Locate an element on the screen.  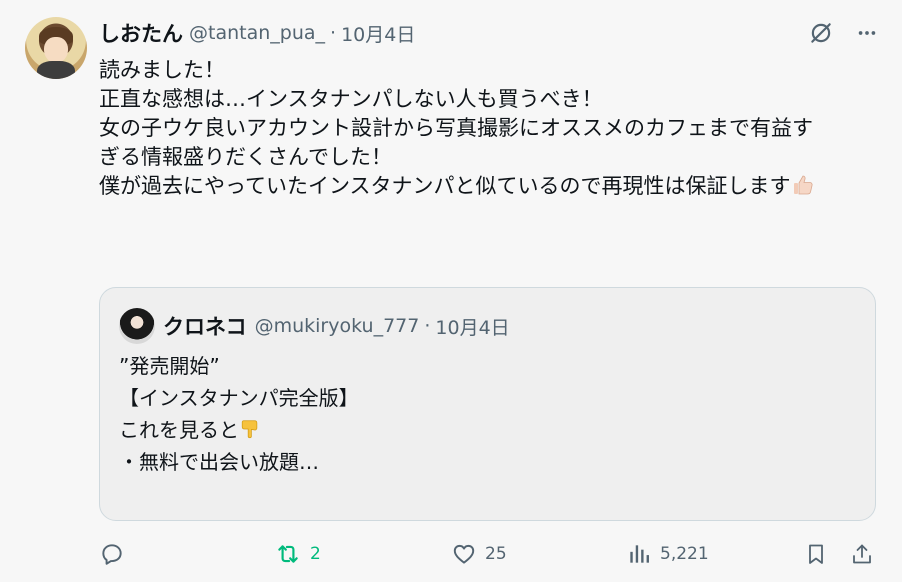
author-avatar is located at coordinates (56, 48).